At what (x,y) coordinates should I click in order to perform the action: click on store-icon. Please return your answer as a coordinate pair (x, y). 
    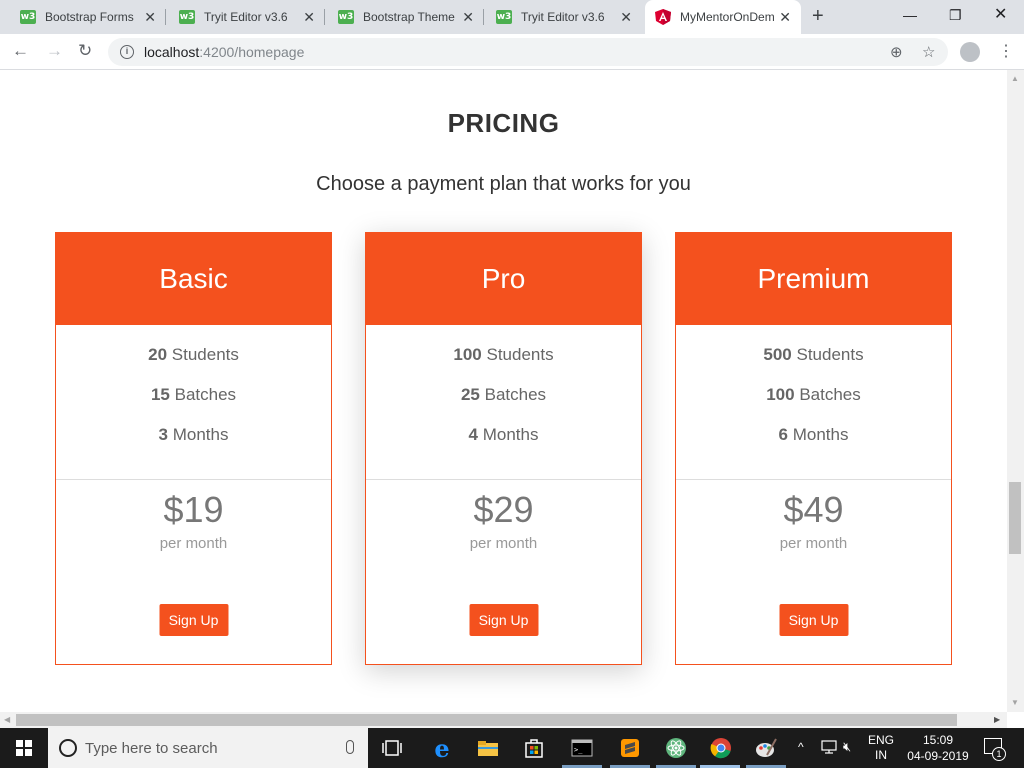
    Looking at the image, I should click on (534, 748).